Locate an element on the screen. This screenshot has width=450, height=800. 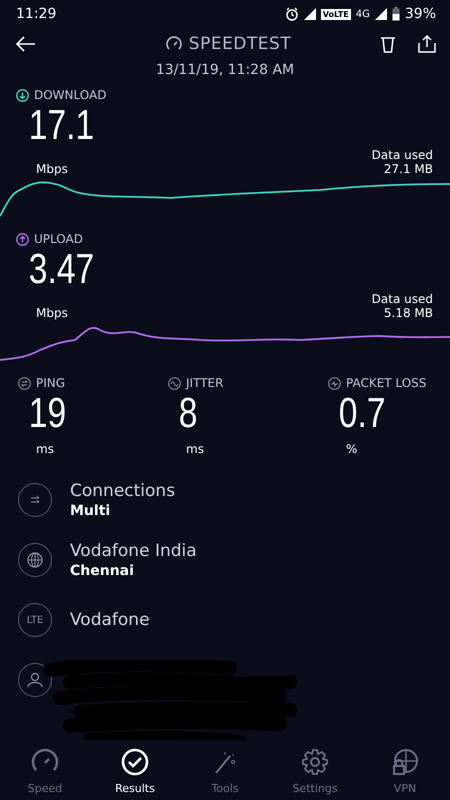
settings-icon is located at coordinates (315, 762).